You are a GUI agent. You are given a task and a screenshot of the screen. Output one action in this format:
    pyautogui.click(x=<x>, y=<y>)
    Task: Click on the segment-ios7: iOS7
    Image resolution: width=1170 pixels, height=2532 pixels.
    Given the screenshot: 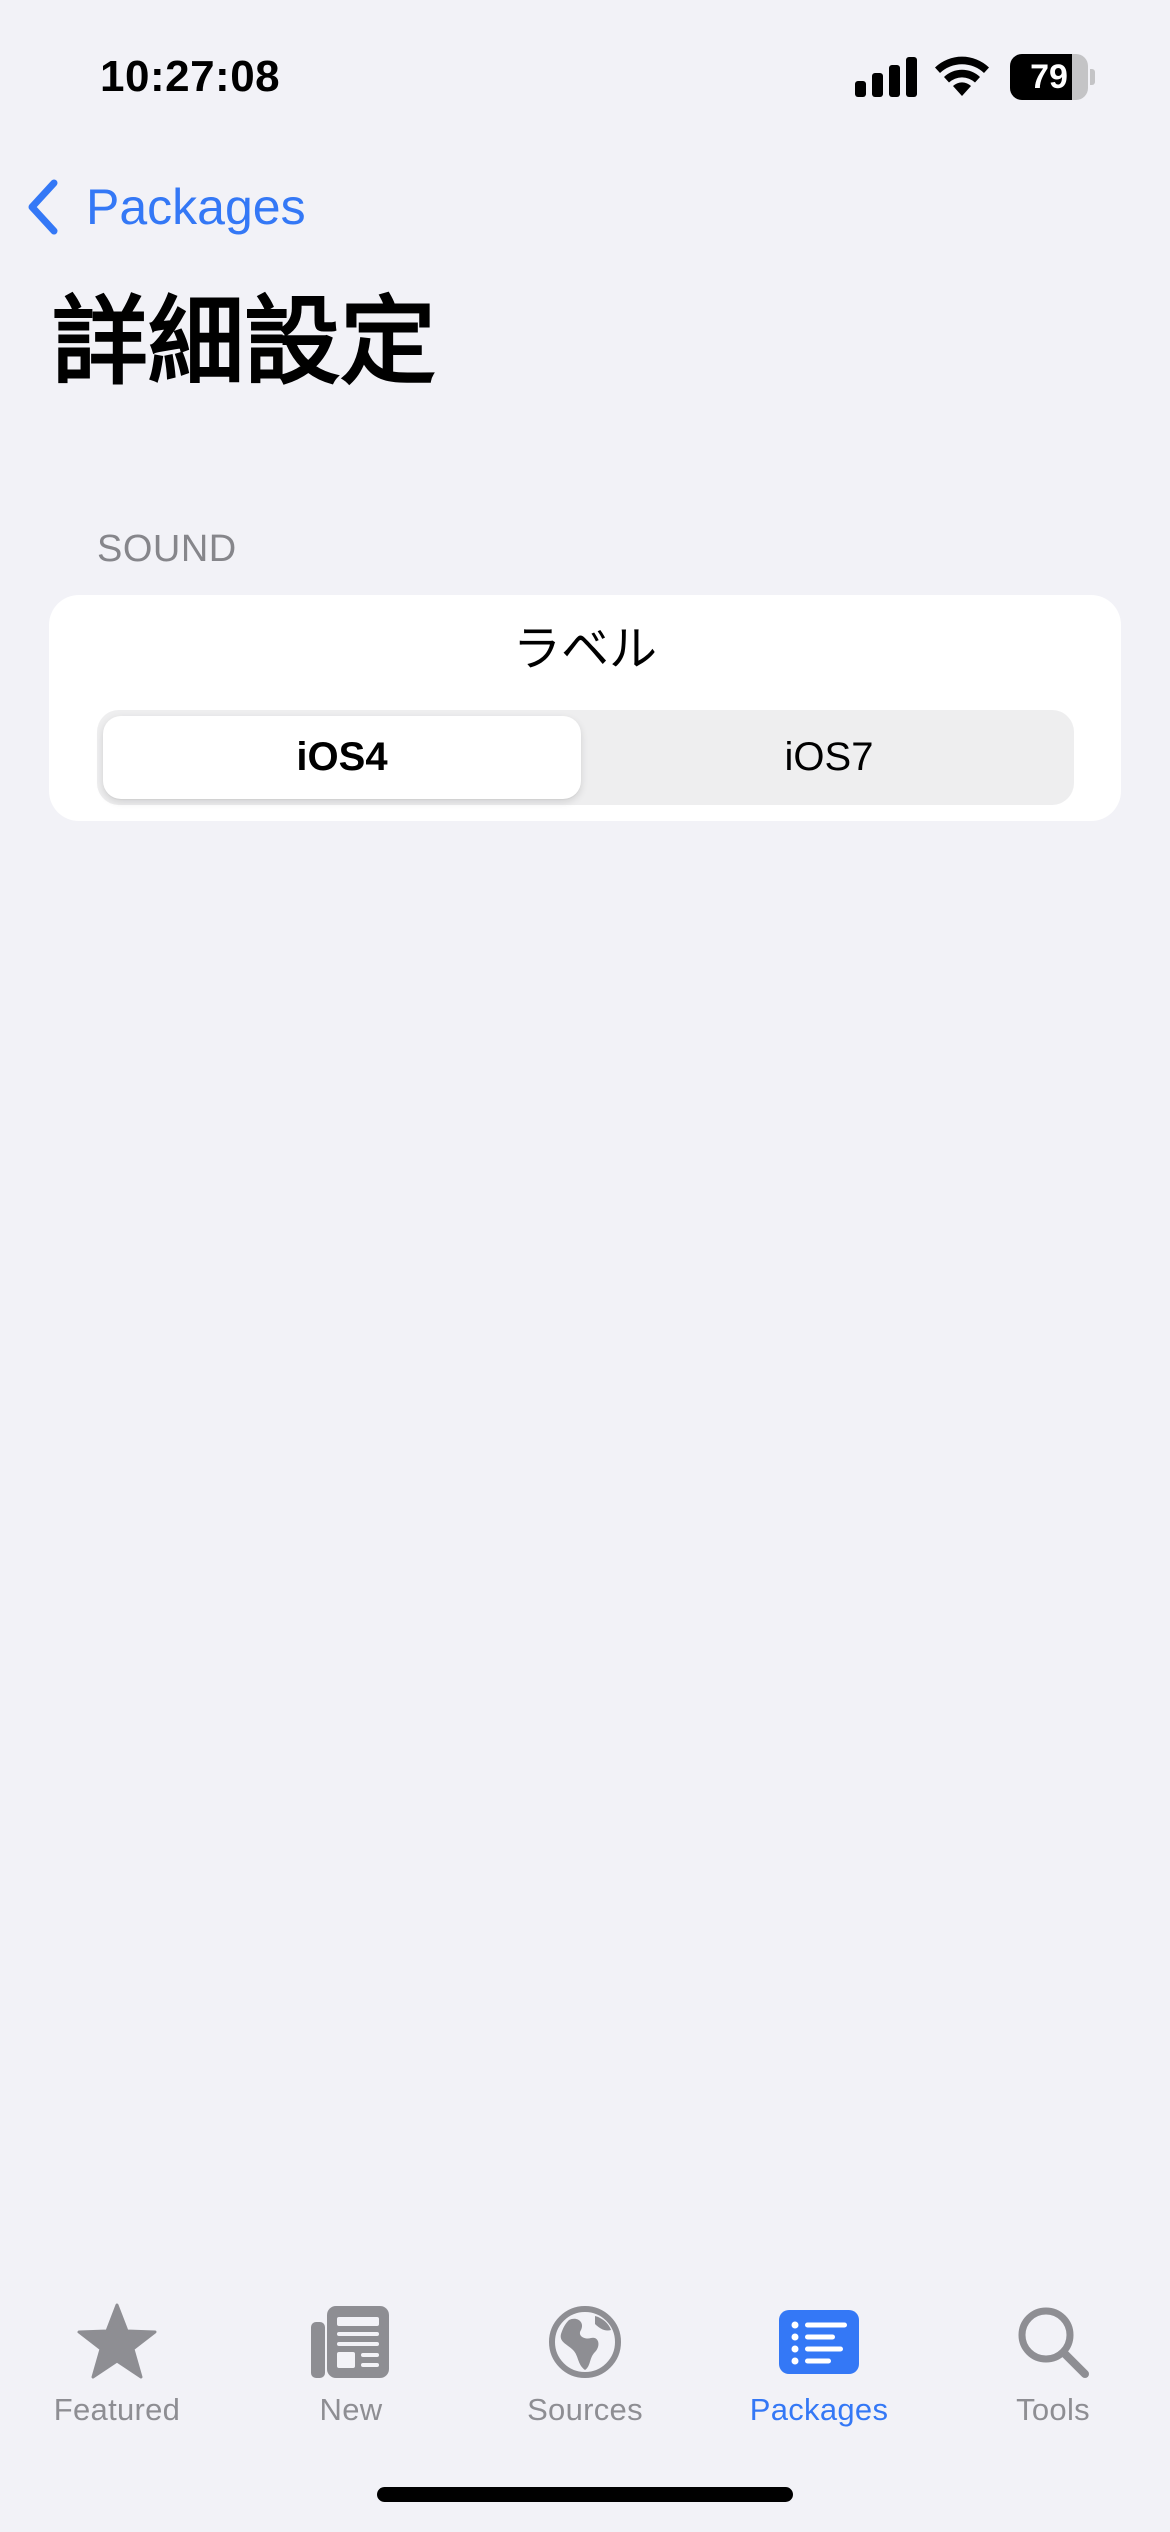 What is the action you would take?
    pyautogui.click(x=829, y=757)
    